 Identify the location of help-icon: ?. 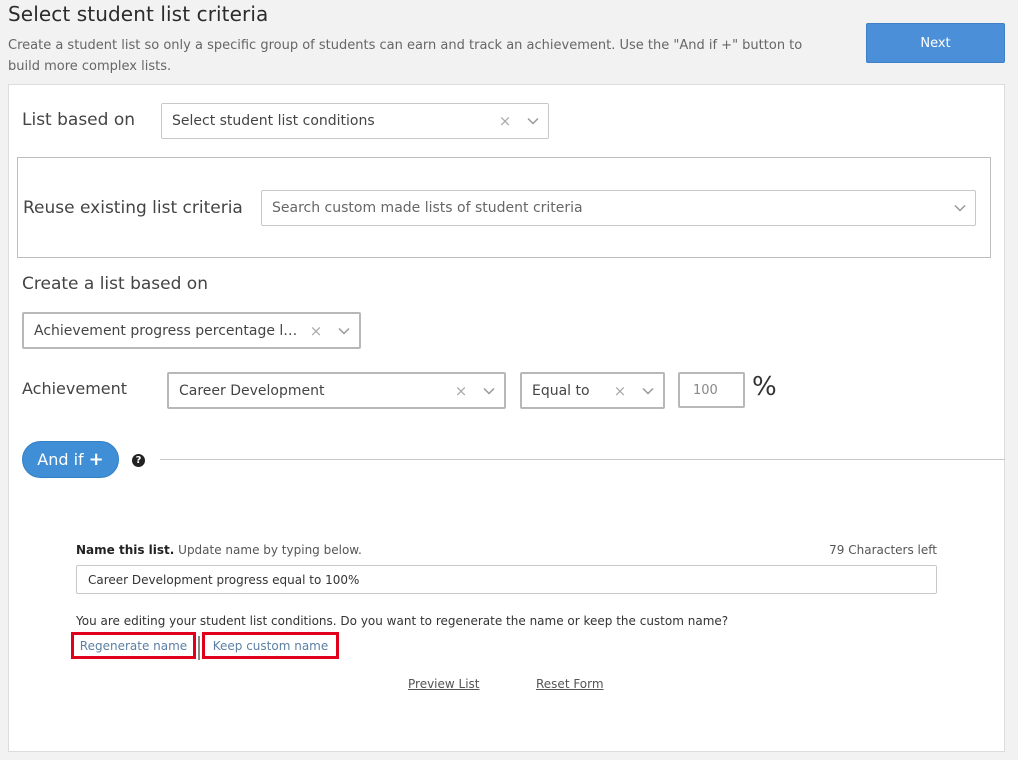
(138, 460).